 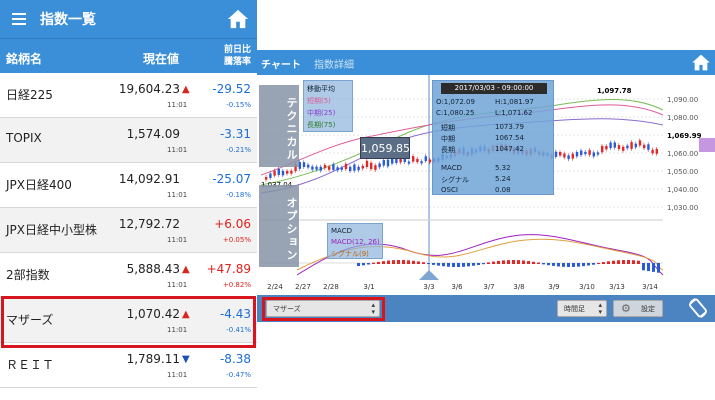 I want to click on rotate-screen-icon, so click(x=698, y=308).